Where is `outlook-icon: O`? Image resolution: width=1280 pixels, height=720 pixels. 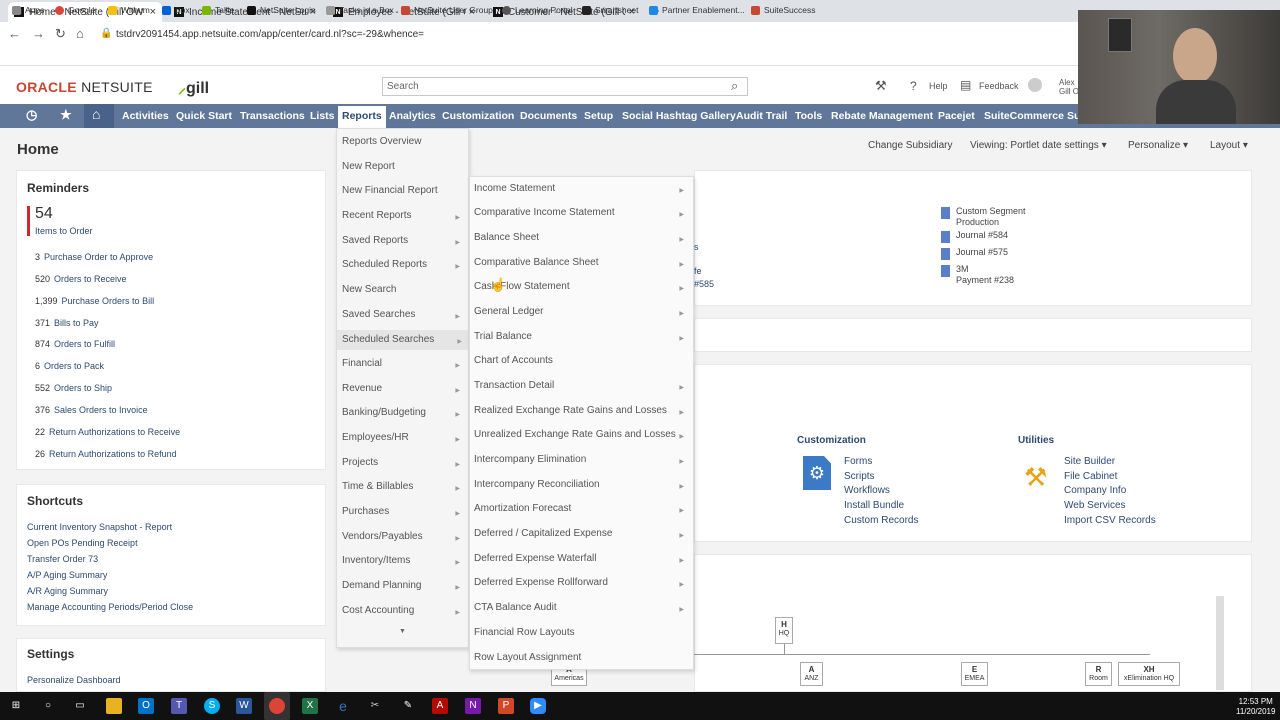 outlook-icon: O is located at coordinates (146, 706).